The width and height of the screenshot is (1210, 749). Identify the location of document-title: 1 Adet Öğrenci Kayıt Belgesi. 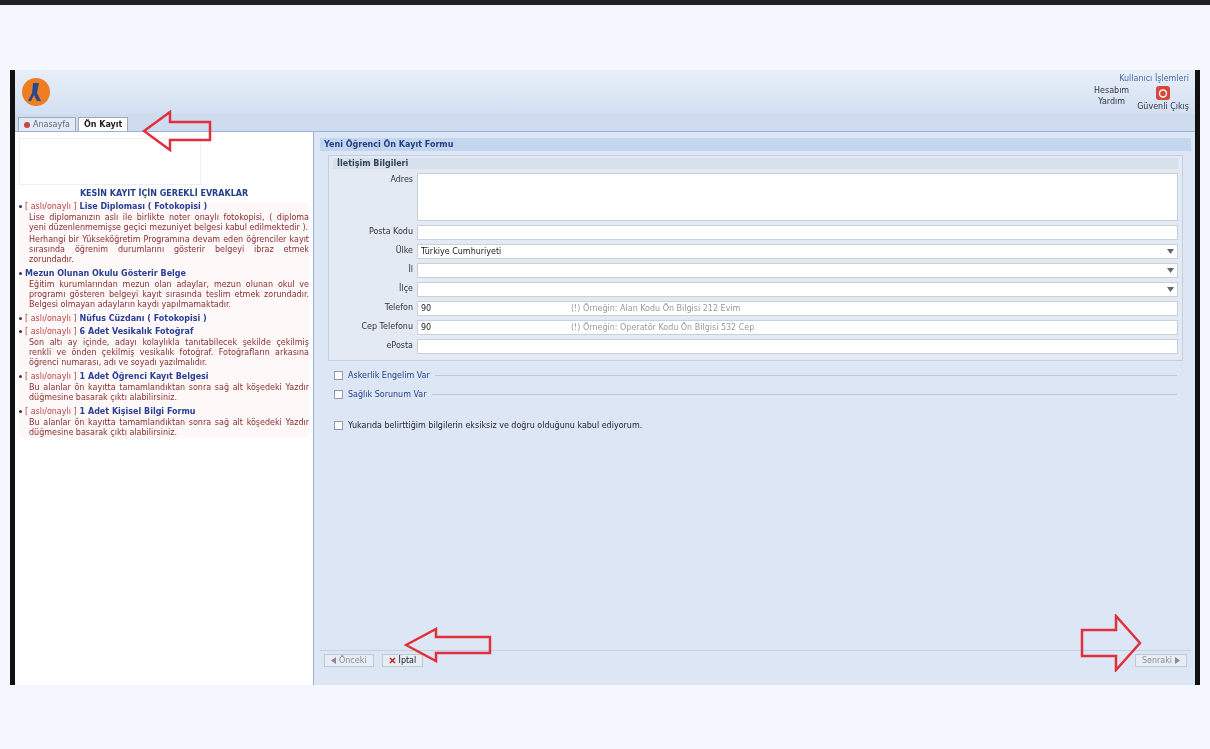
(144, 376).